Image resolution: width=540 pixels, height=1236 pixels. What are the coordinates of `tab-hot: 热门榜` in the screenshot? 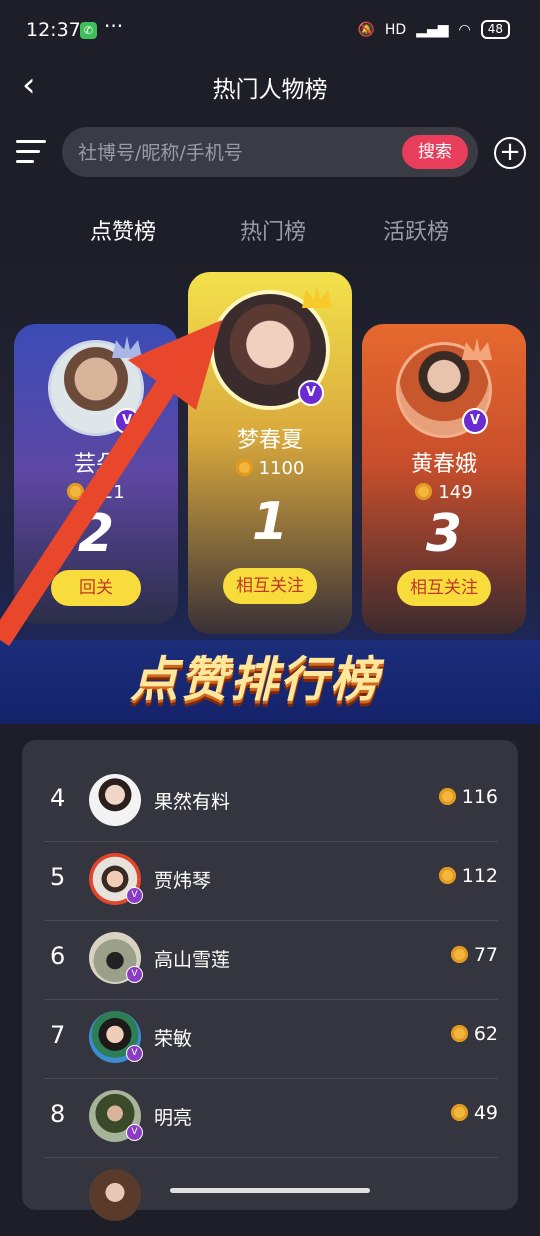 It's located at (273, 230).